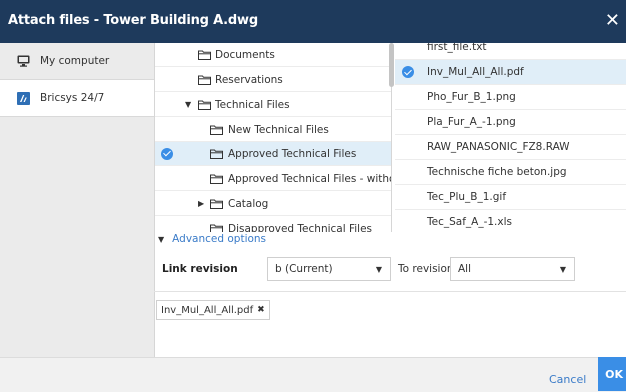  What do you see at coordinates (510, 51) in the screenshot?
I see `file-item: first_file.txt` at bounding box center [510, 51].